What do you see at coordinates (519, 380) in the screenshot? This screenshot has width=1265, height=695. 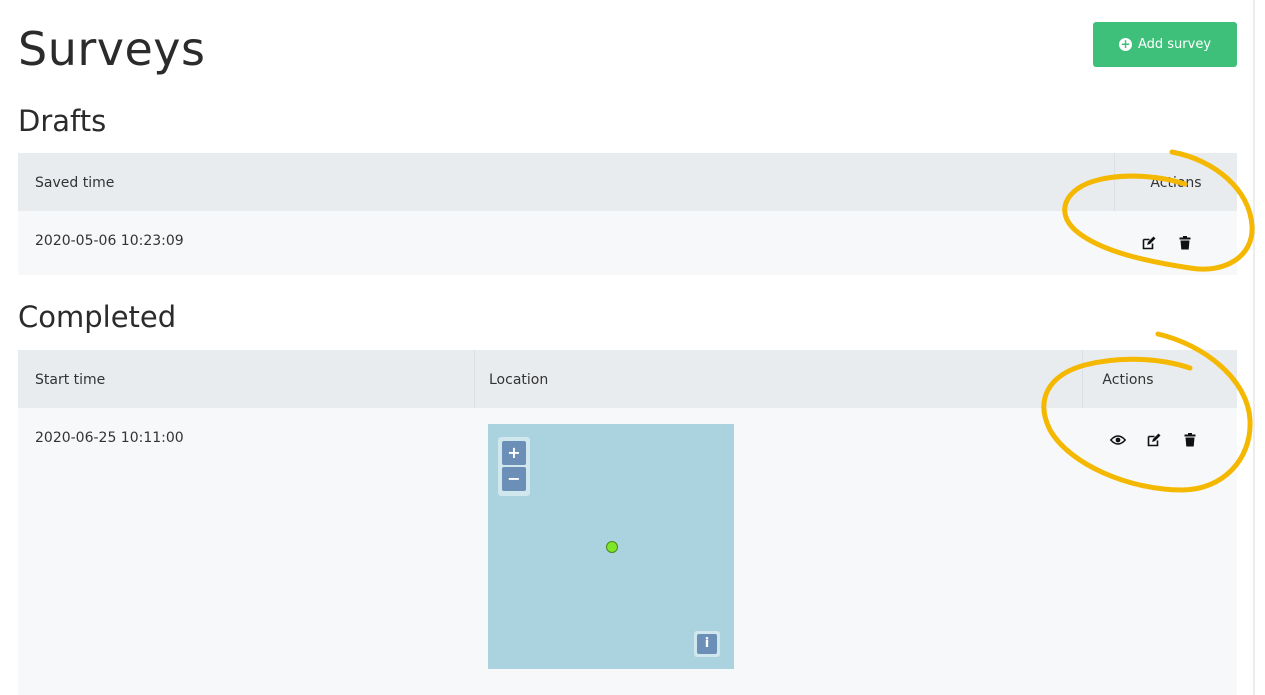 I see `column-header-location: Location` at bounding box center [519, 380].